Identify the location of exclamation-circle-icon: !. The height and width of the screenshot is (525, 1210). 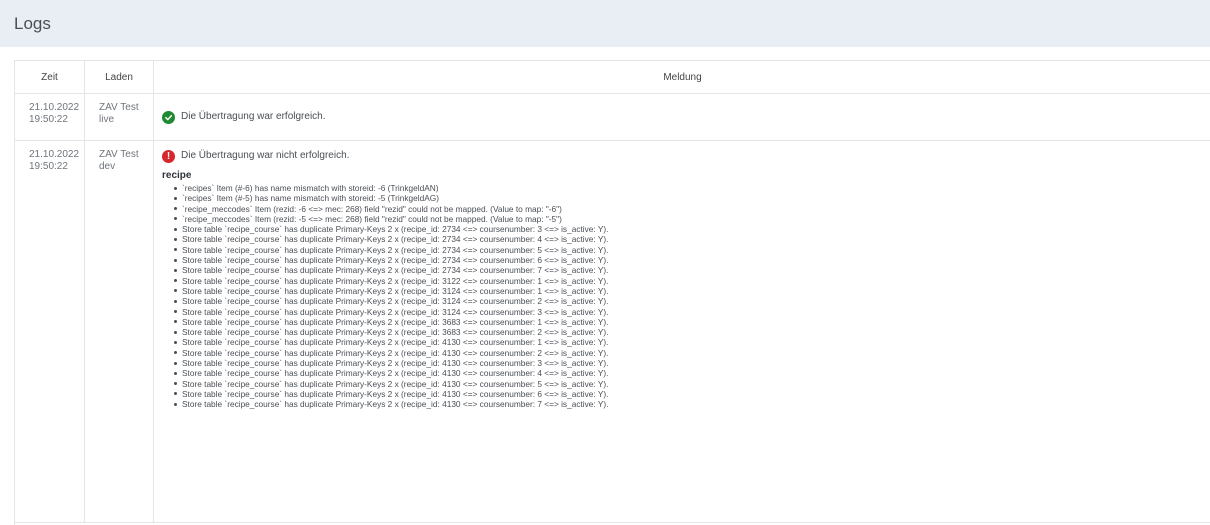
(168, 156).